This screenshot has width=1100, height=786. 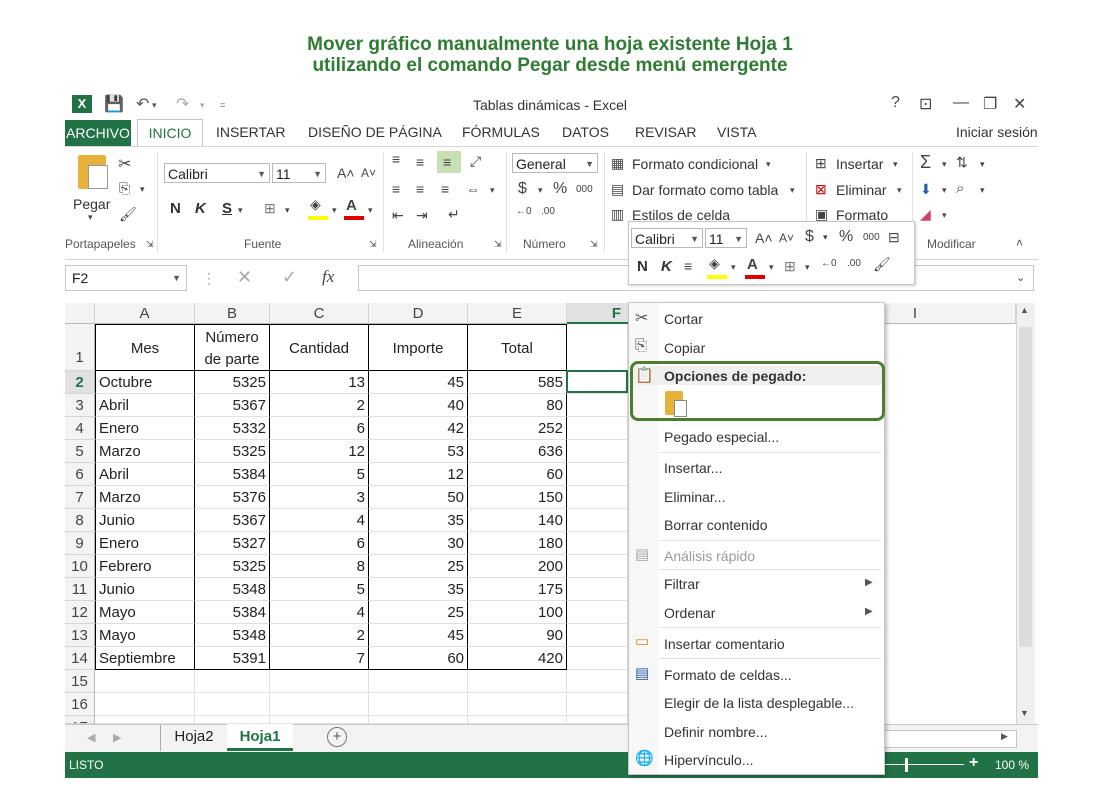 I want to click on row-header: 6, so click(x=80, y=474).